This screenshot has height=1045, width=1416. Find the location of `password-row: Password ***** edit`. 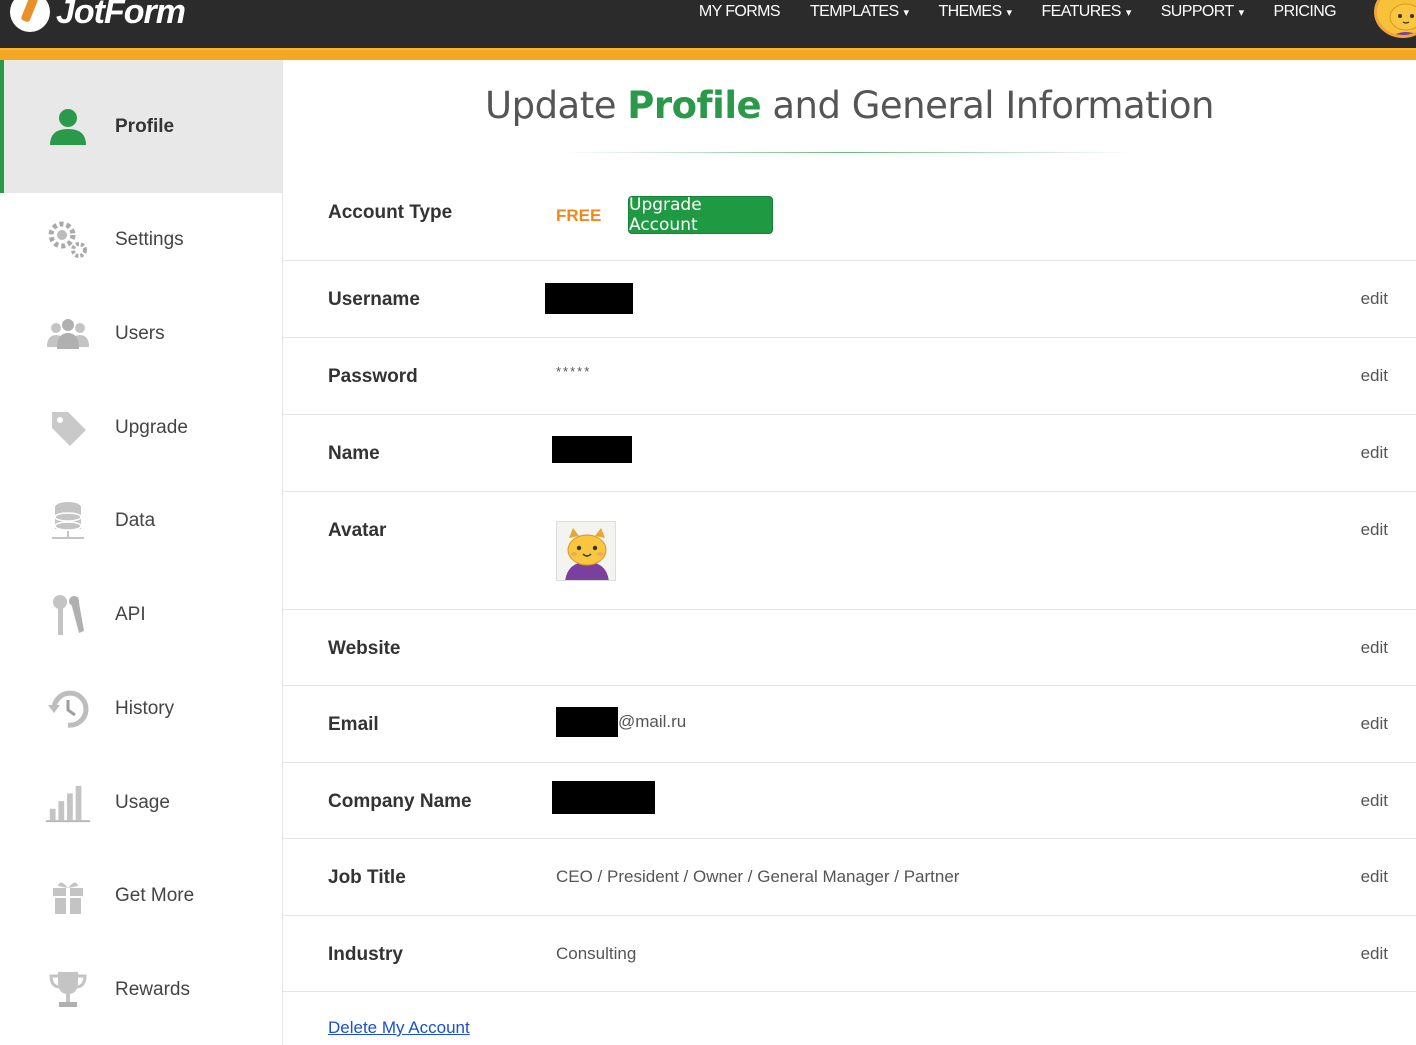

password-row: Password ***** edit is located at coordinates (849, 376).